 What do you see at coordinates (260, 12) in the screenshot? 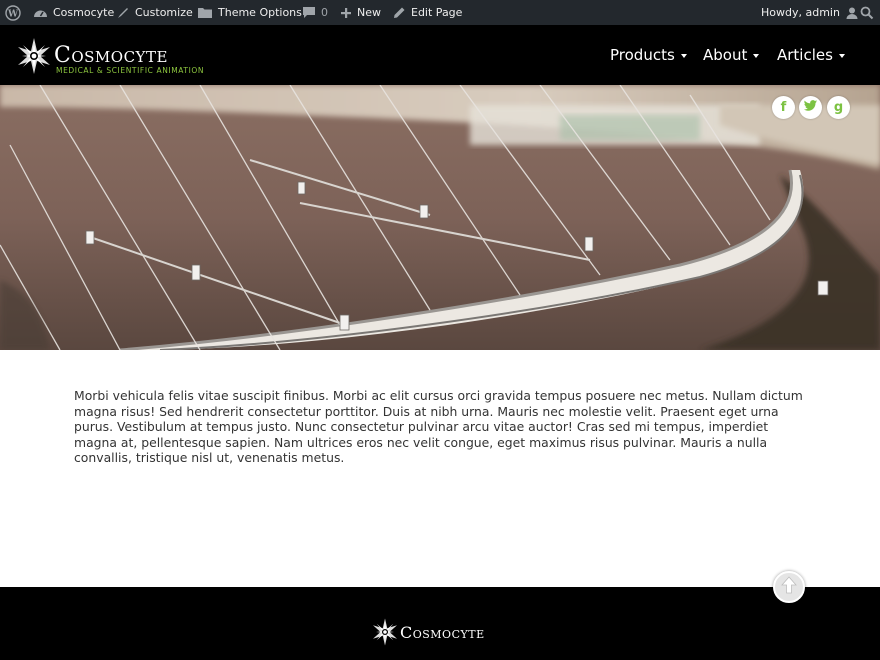
I see `theme-options-label: Theme Options` at bounding box center [260, 12].